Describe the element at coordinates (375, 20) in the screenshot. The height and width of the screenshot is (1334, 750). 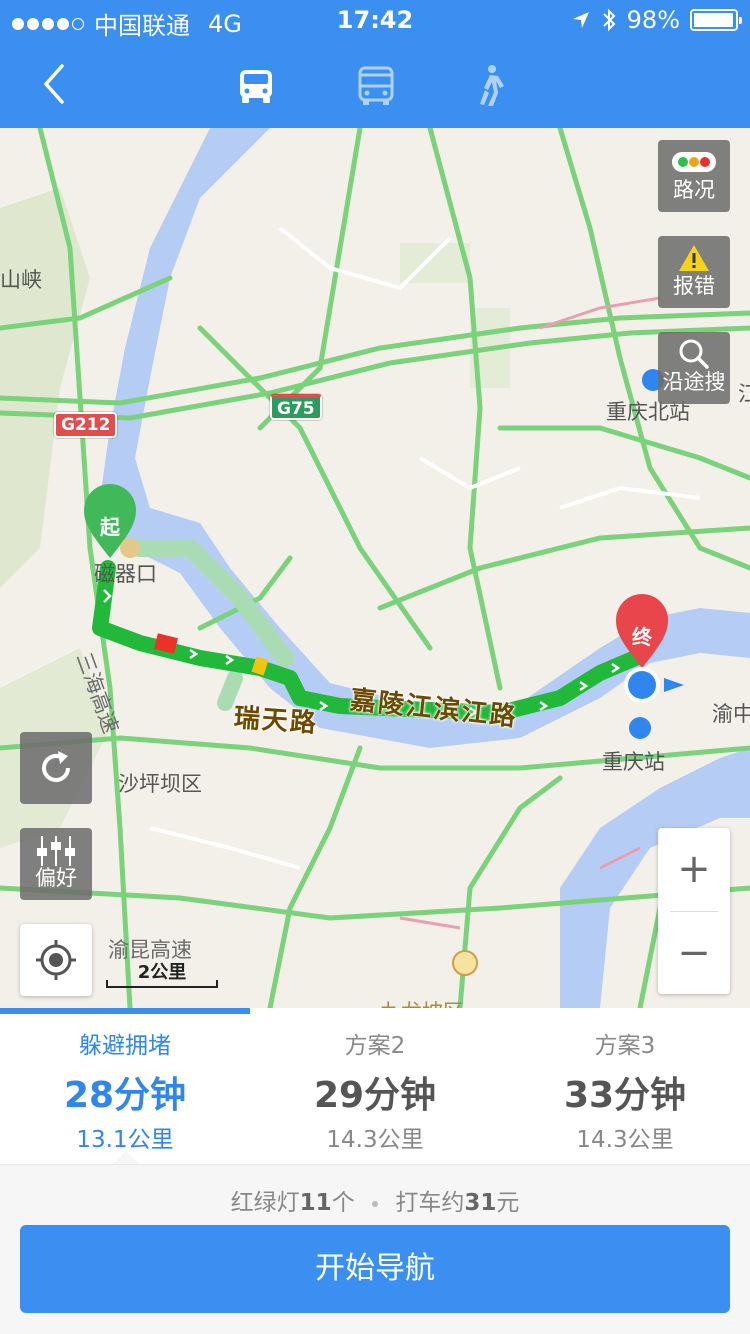
I see `status-bar: 中国联通 4G 17:42 98%` at that location.